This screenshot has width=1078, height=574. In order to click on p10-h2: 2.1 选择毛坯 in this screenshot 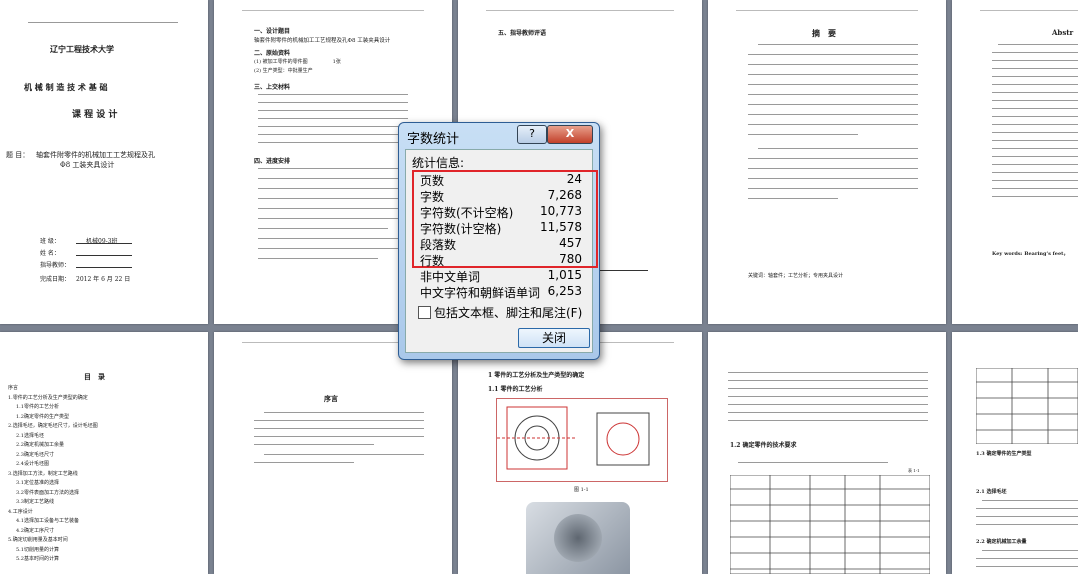, I will do `click(991, 492)`.